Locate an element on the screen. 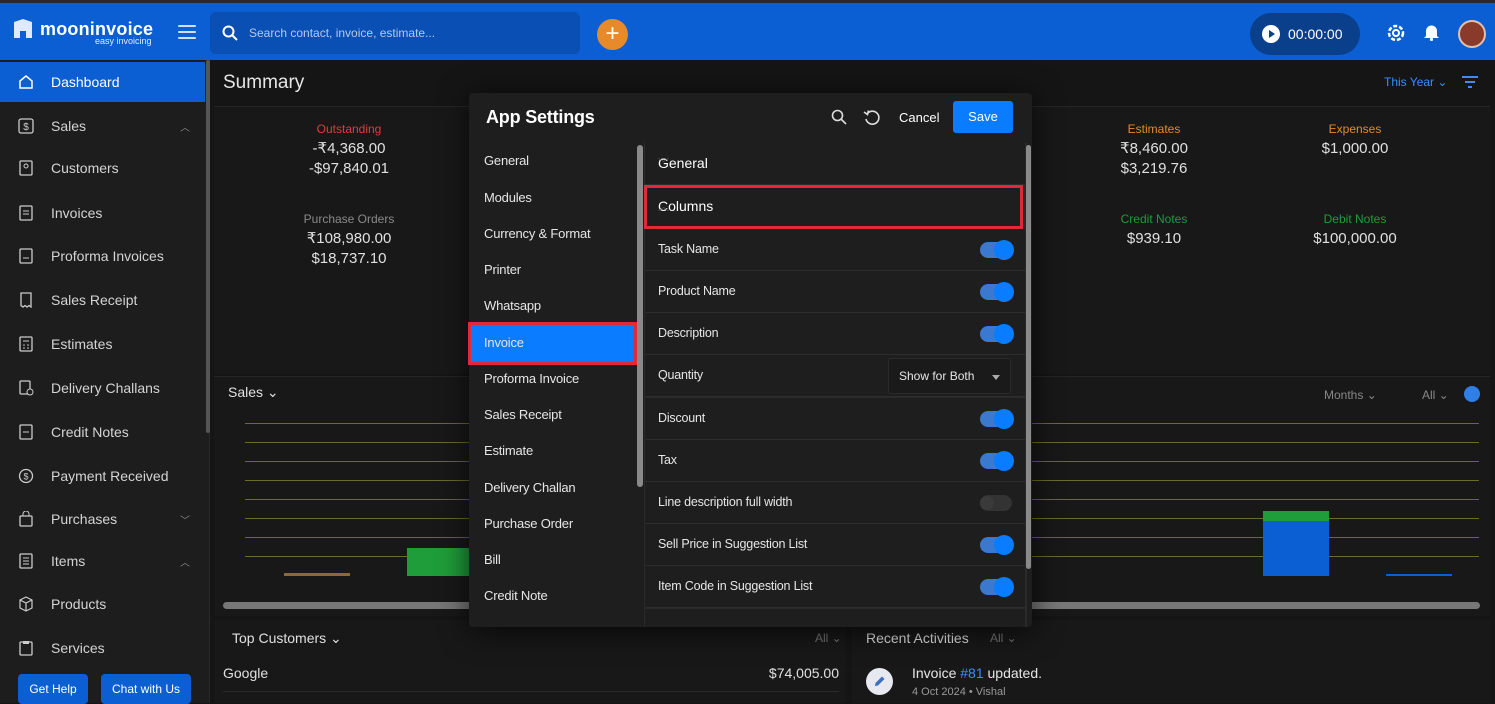 The width and height of the screenshot is (1495, 704). sidebar-item-purchases: Purchases ﹀ is located at coordinates (102, 519).